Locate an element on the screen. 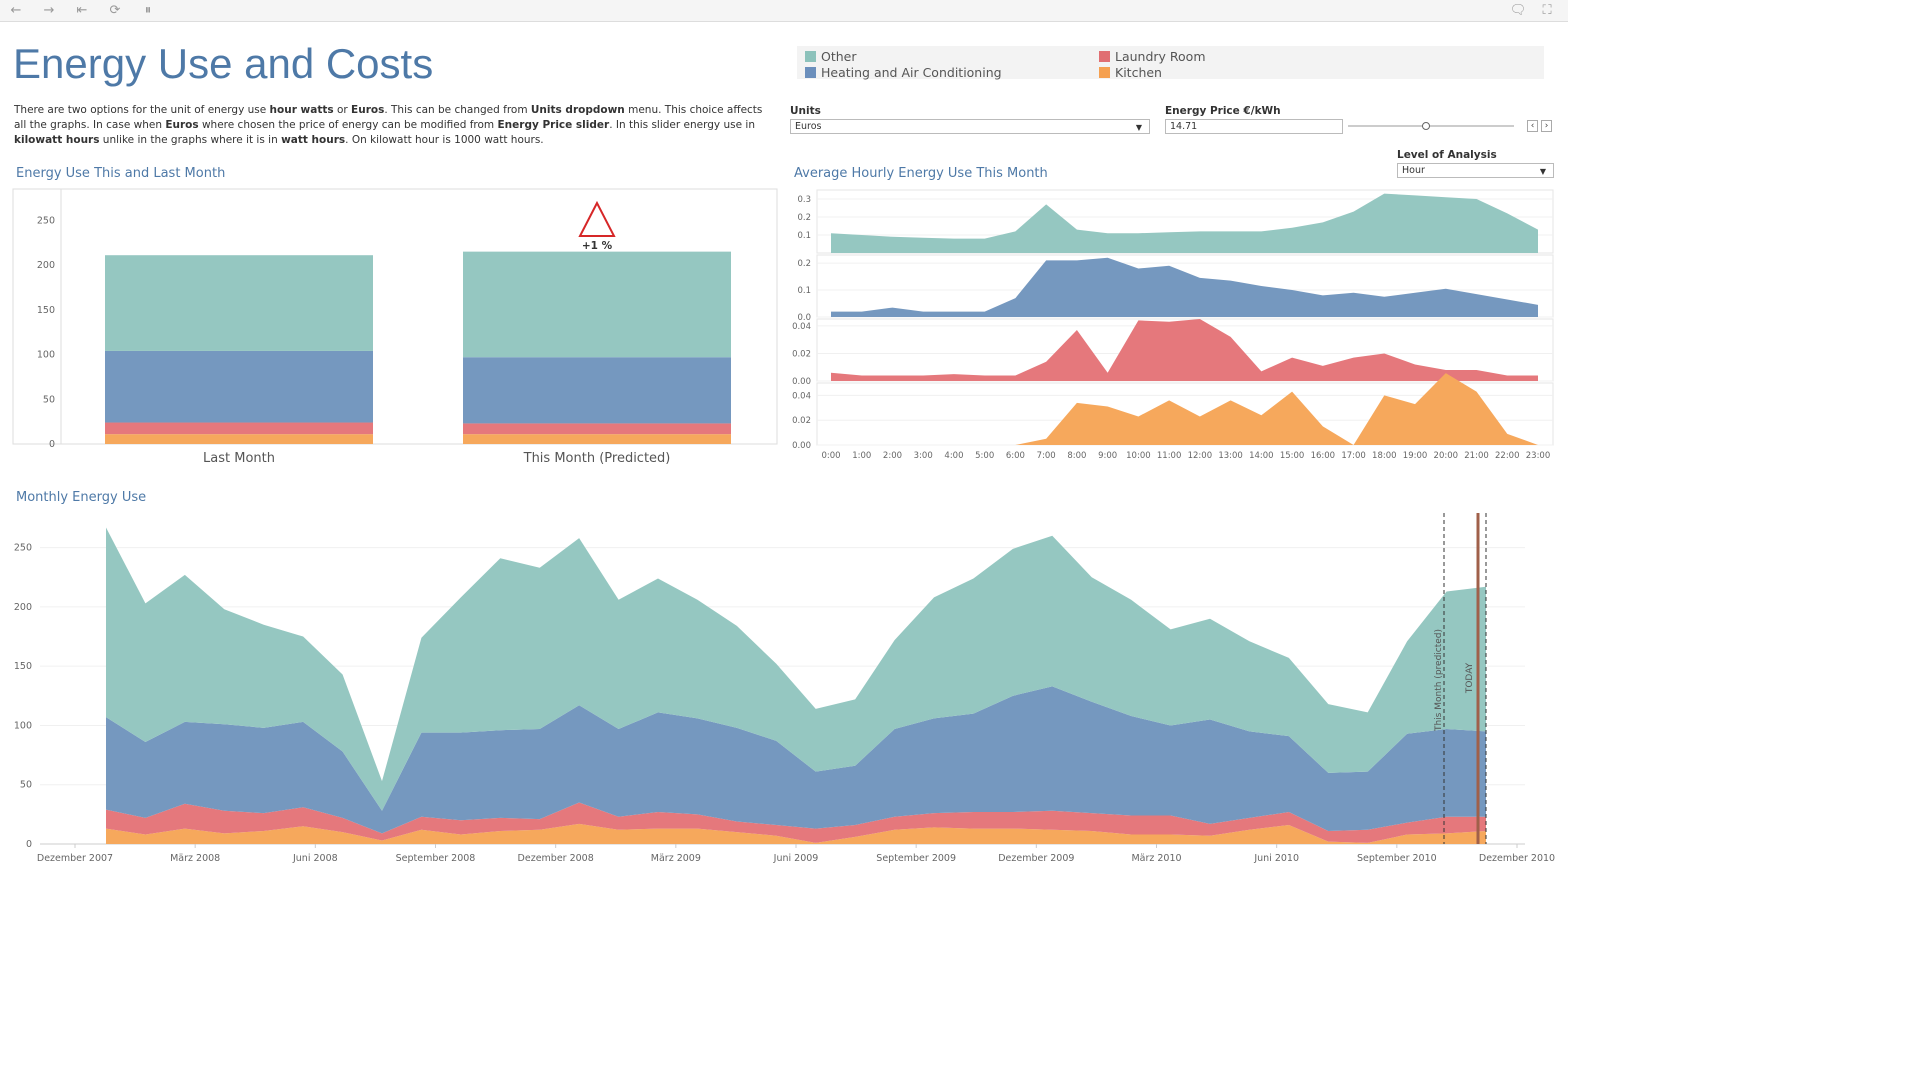 The width and height of the screenshot is (1920, 1080). decrement-button: ‹ is located at coordinates (1532, 126).